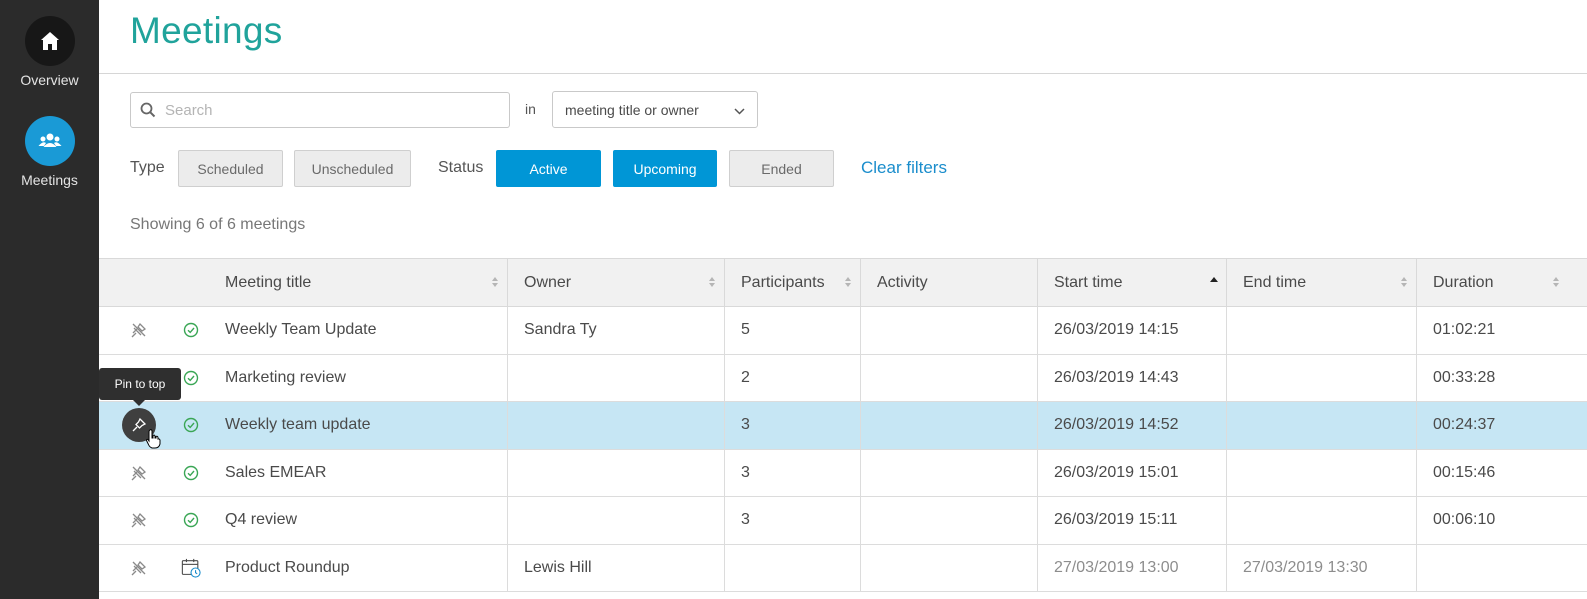  I want to click on duration-cell: 00:15:46, so click(1492, 472).